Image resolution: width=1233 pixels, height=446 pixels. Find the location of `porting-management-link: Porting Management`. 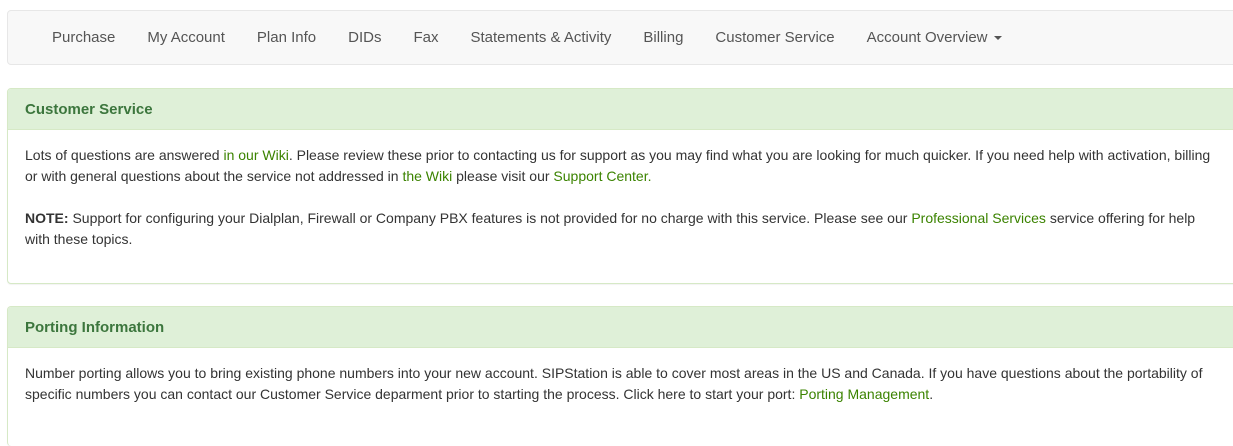

porting-management-link: Porting Management is located at coordinates (864, 394).